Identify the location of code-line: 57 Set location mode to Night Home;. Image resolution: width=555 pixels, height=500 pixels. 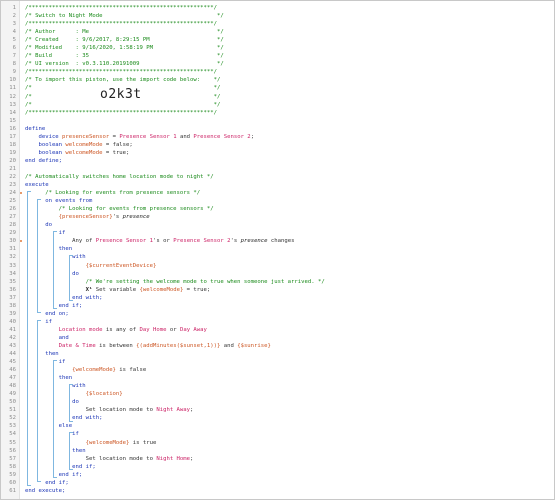
(277, 459).